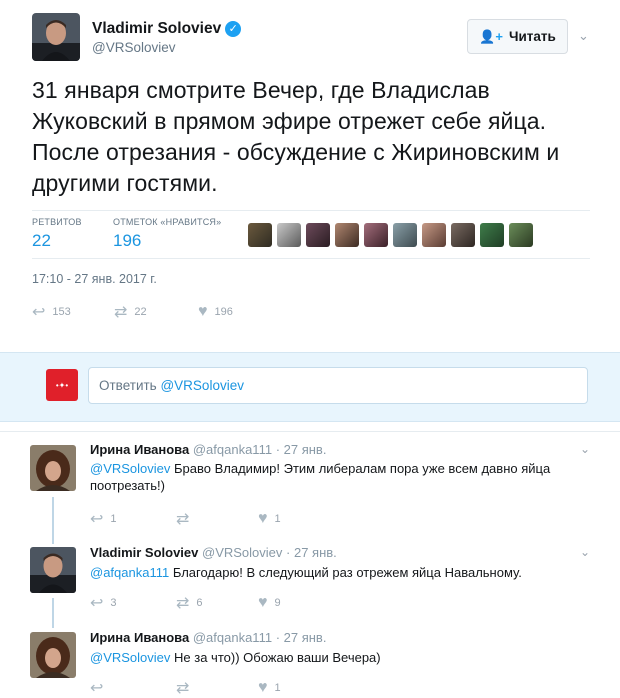  I want to click on likes-label: ОТМЕТОК «НРАВИТСЯ», so click(167, 222).